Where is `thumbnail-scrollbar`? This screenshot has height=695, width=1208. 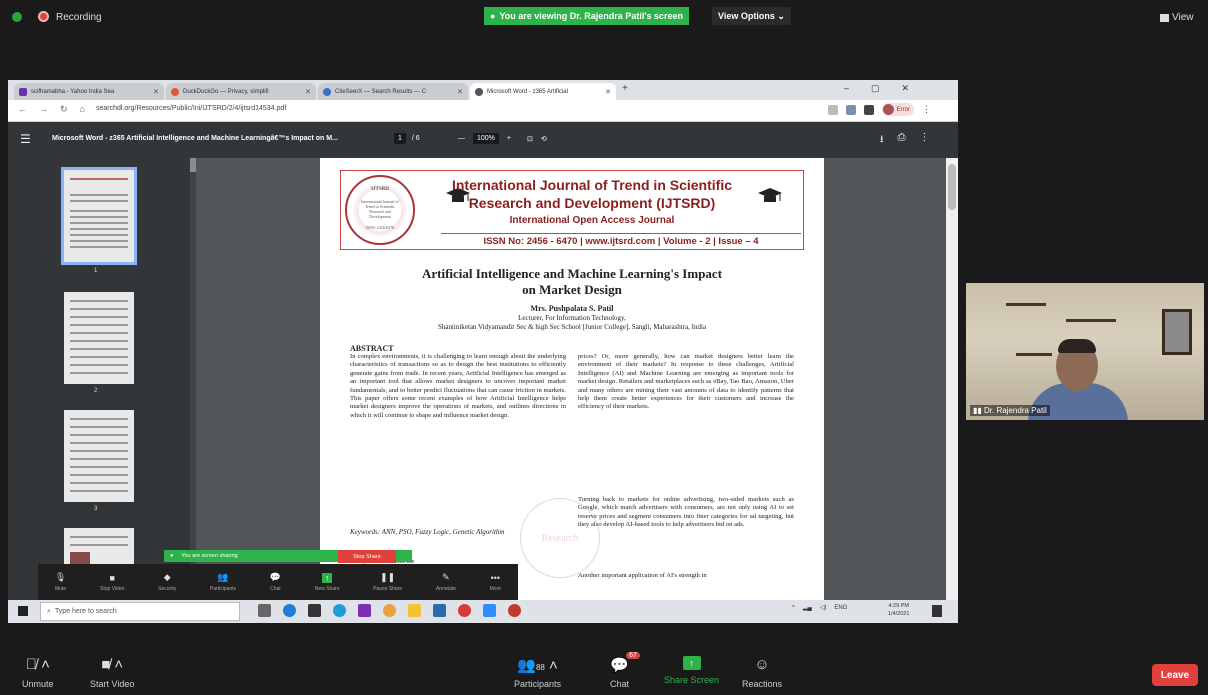 thumbnail-scrollbar is located at coordinates (193, 379).